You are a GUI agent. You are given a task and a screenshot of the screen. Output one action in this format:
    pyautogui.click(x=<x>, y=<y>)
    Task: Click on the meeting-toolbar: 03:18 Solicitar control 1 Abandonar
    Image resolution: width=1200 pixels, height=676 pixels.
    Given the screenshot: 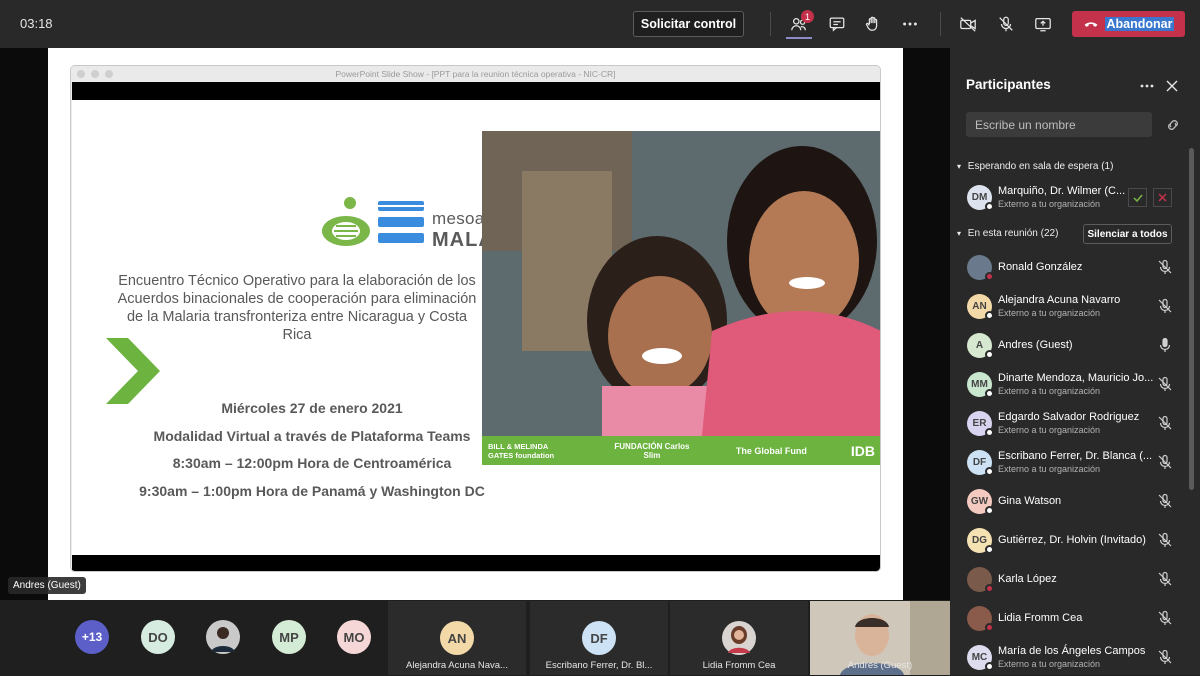 What is the action you would take?
    pyautogui.click(x=600, y=24)
    